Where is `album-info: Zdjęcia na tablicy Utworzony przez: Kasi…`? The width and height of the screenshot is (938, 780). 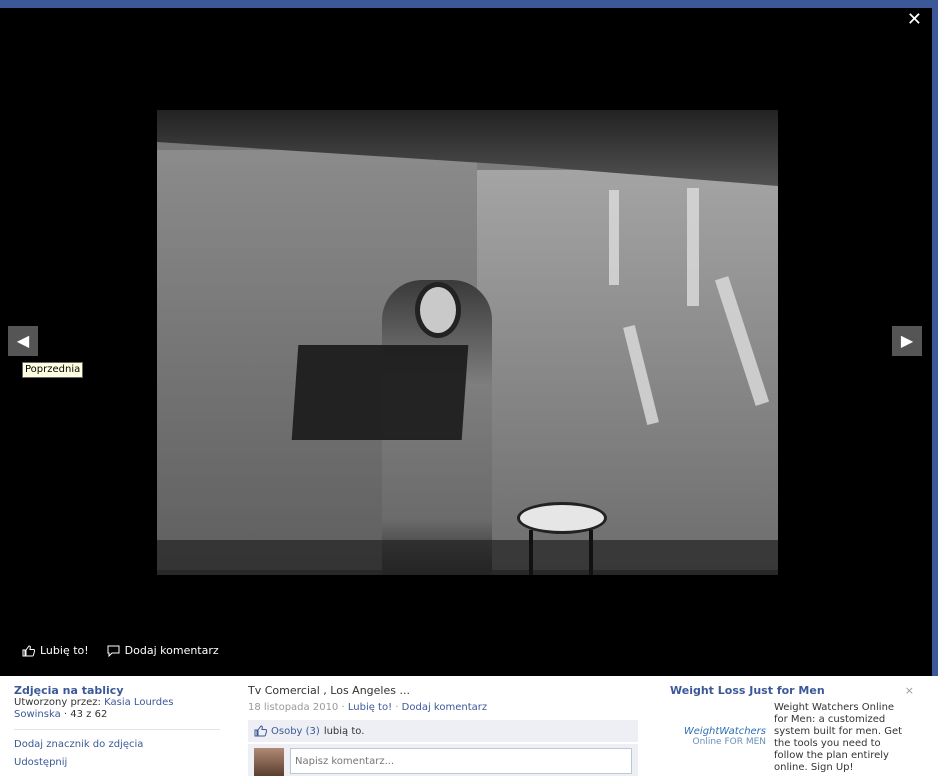 album-info: Zdjęcia na tablicy Utworzony przez: Kasi… is located at coordinates (117, 728).